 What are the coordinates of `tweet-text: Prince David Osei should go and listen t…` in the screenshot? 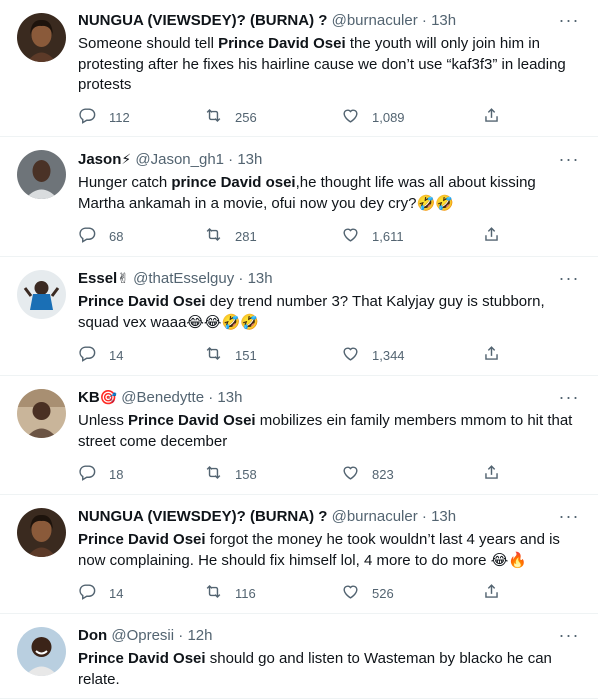 It's located at (330, 669).